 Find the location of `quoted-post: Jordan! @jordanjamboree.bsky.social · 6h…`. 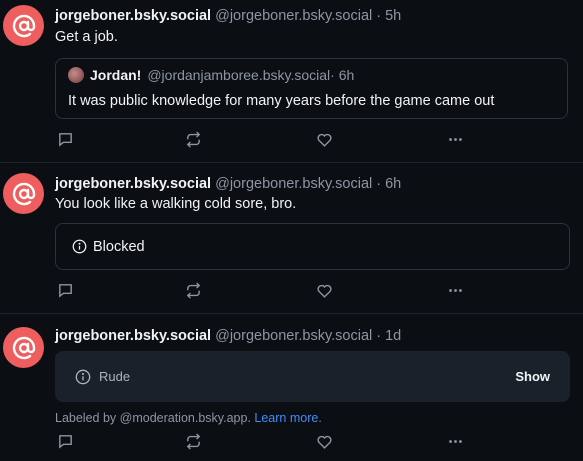

quoted-post: Jordan! @jordanjamboree.bsky.social · 6h… is located at coordinates (311, 88).